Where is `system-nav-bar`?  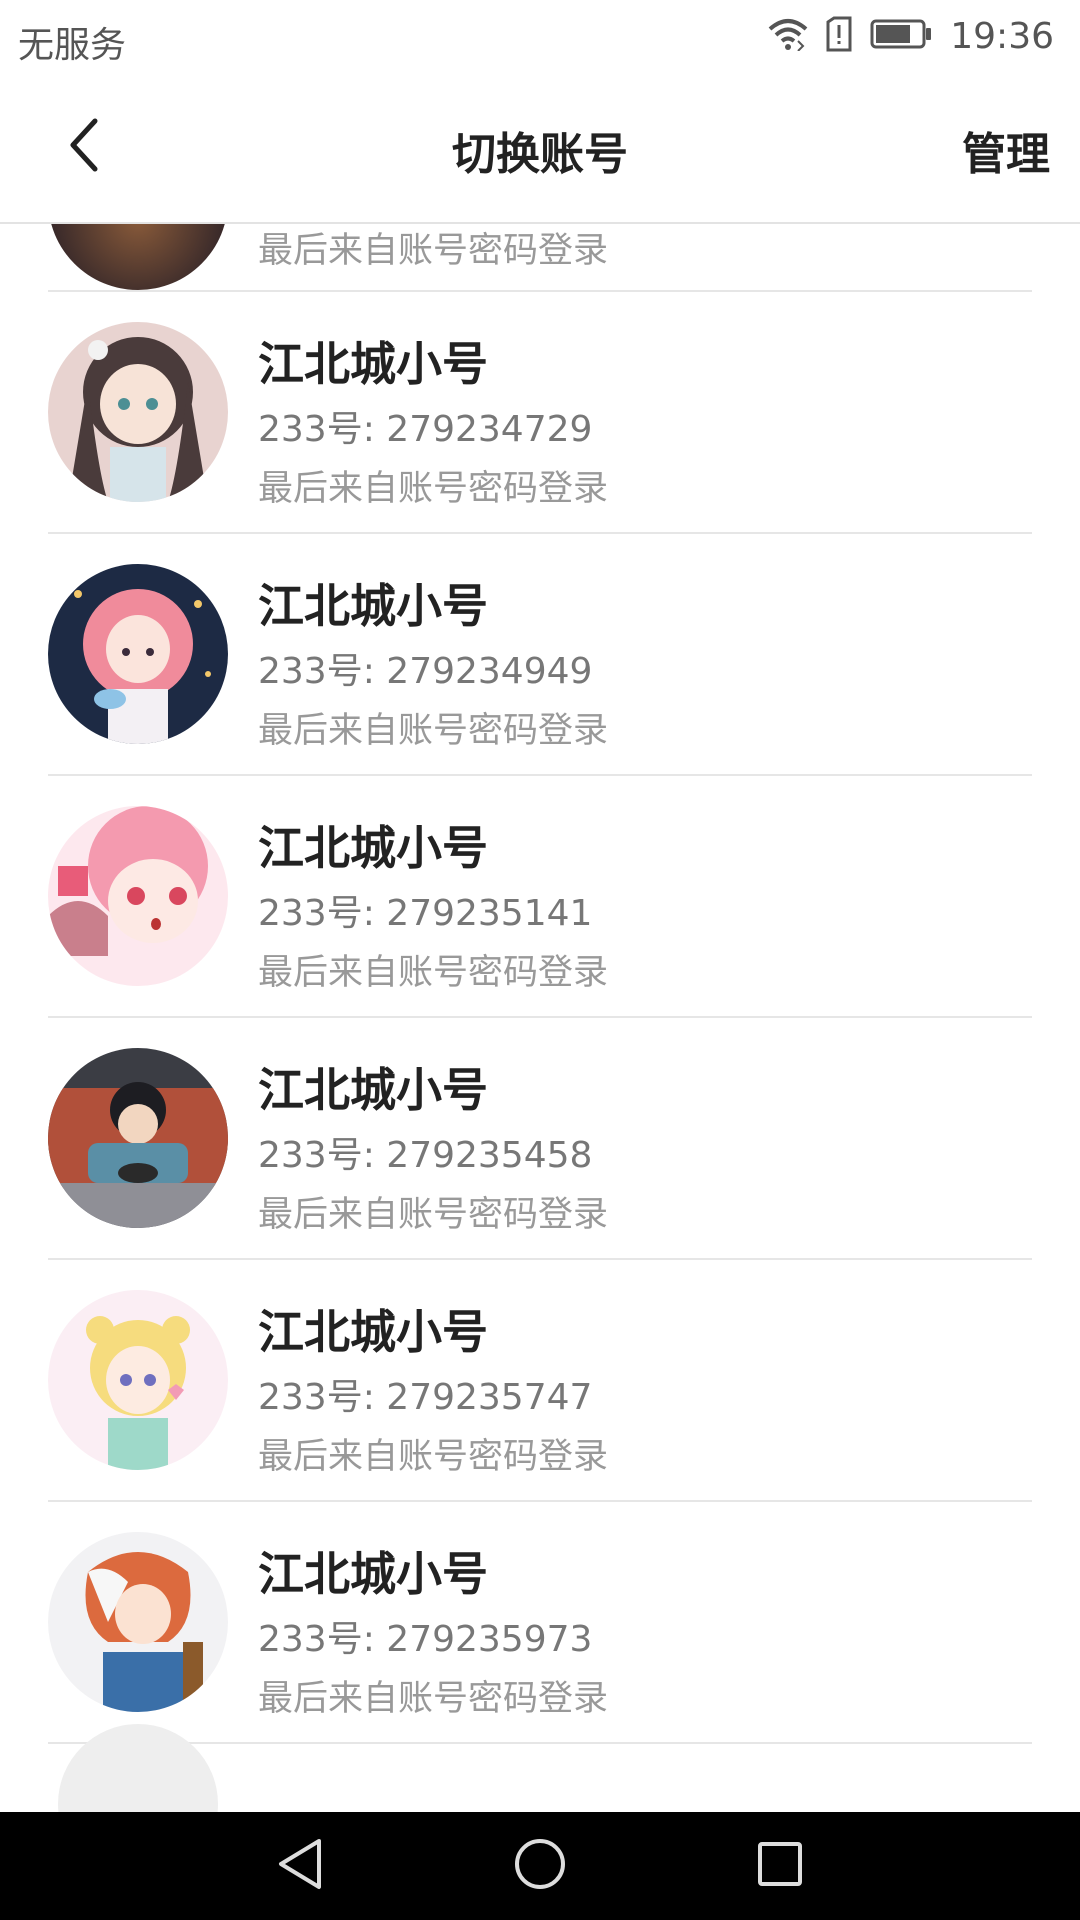 system-nav-bar is located at coordinates (540, 1866).